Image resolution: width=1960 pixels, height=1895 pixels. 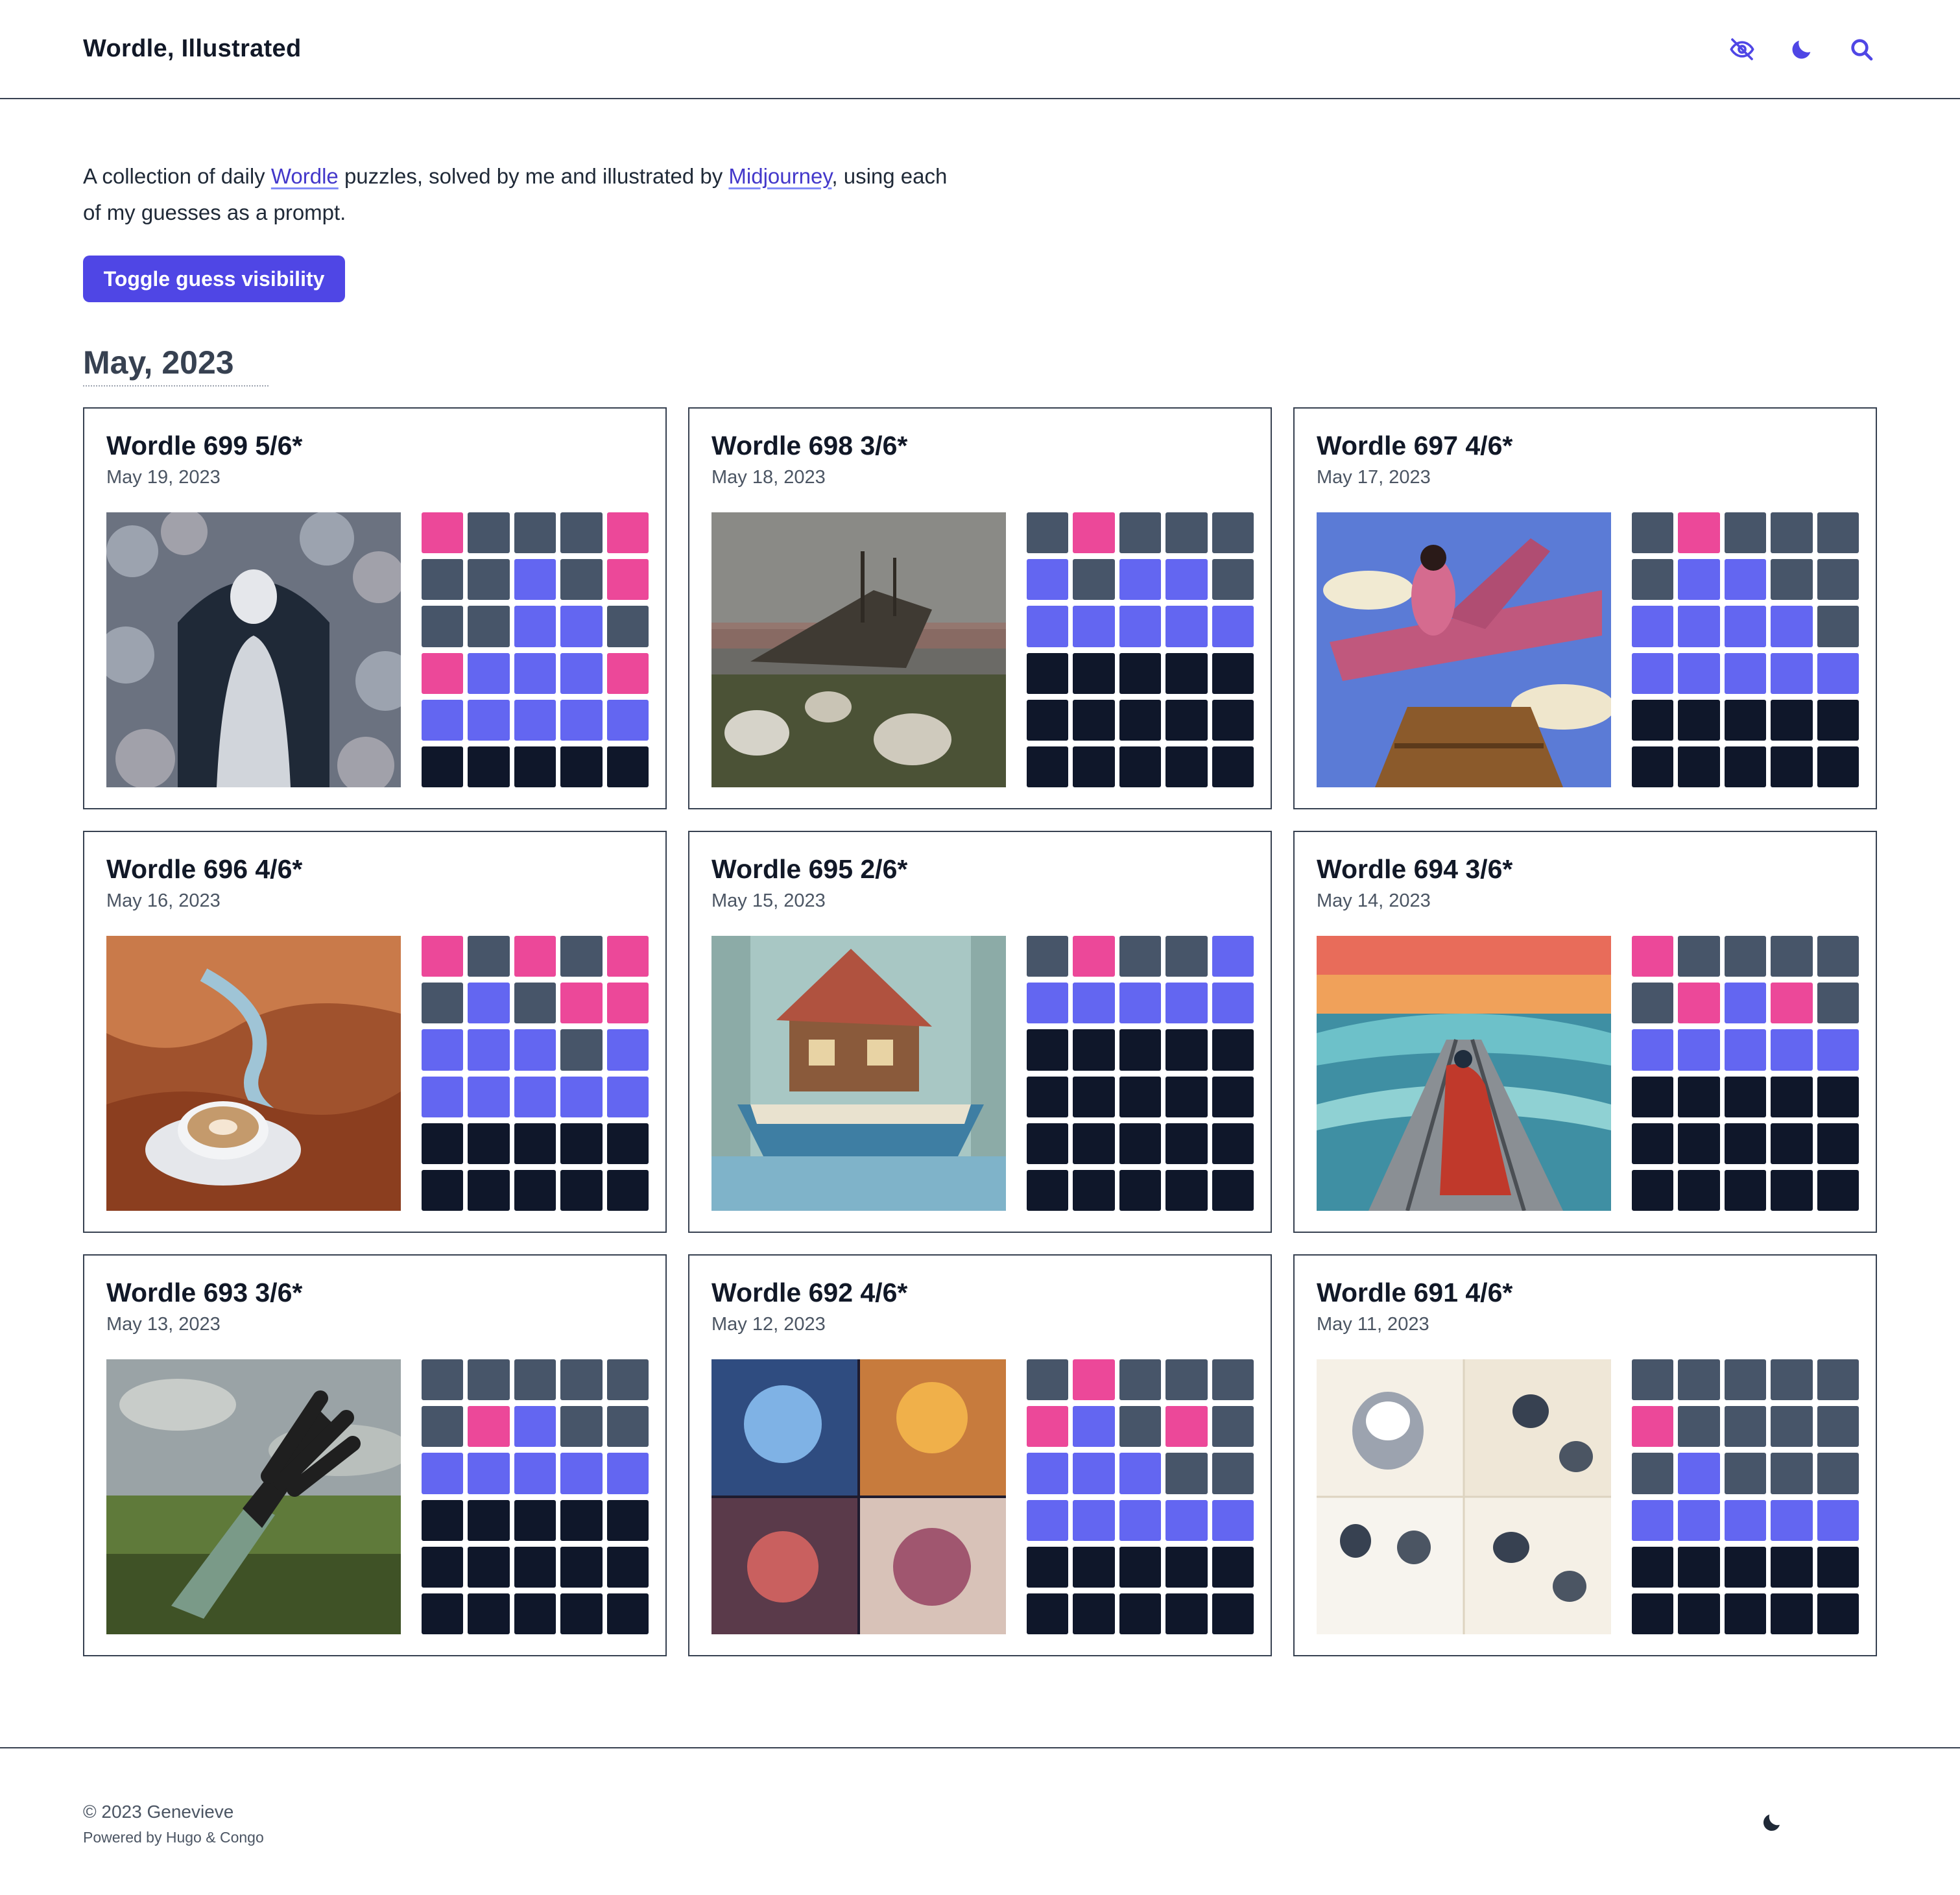 I want to click on wordle-card: Wordle 699 5/6* May 19, 2023, so click(x=375, y=608).